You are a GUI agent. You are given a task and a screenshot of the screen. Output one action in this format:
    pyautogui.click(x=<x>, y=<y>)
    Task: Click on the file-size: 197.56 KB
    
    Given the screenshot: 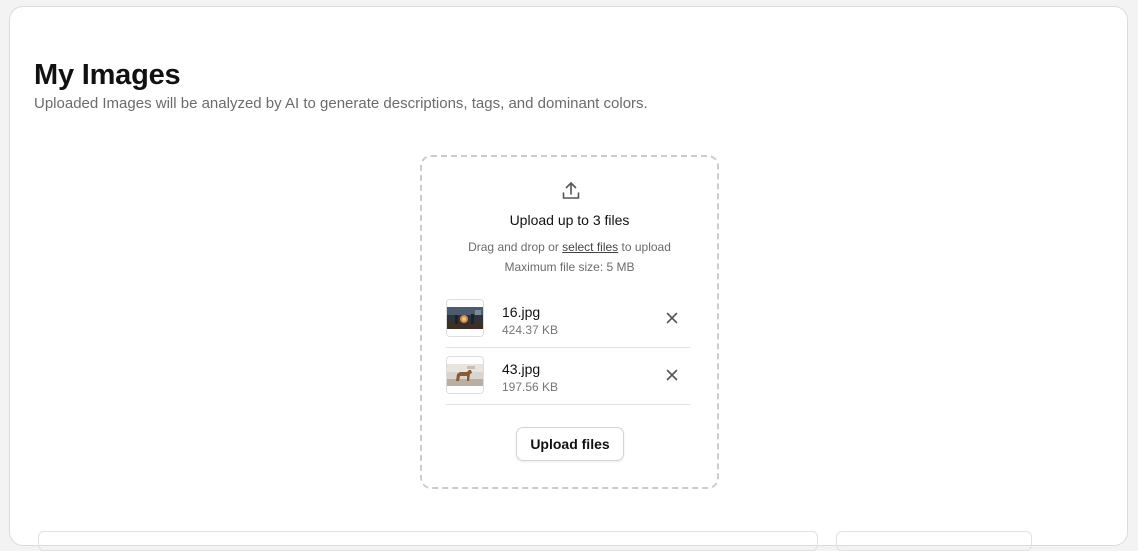 What is the action you would take?
    pyautogui.click(x=530, y=387)
    